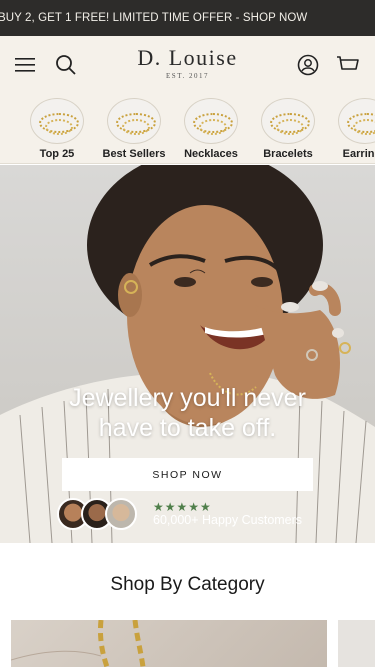 Image resolution: width=375 pixels, height=667 pixels. Describe the element at coordinates (211, 154) in the screenshot. I see `category-label: Necklaces` at that location.